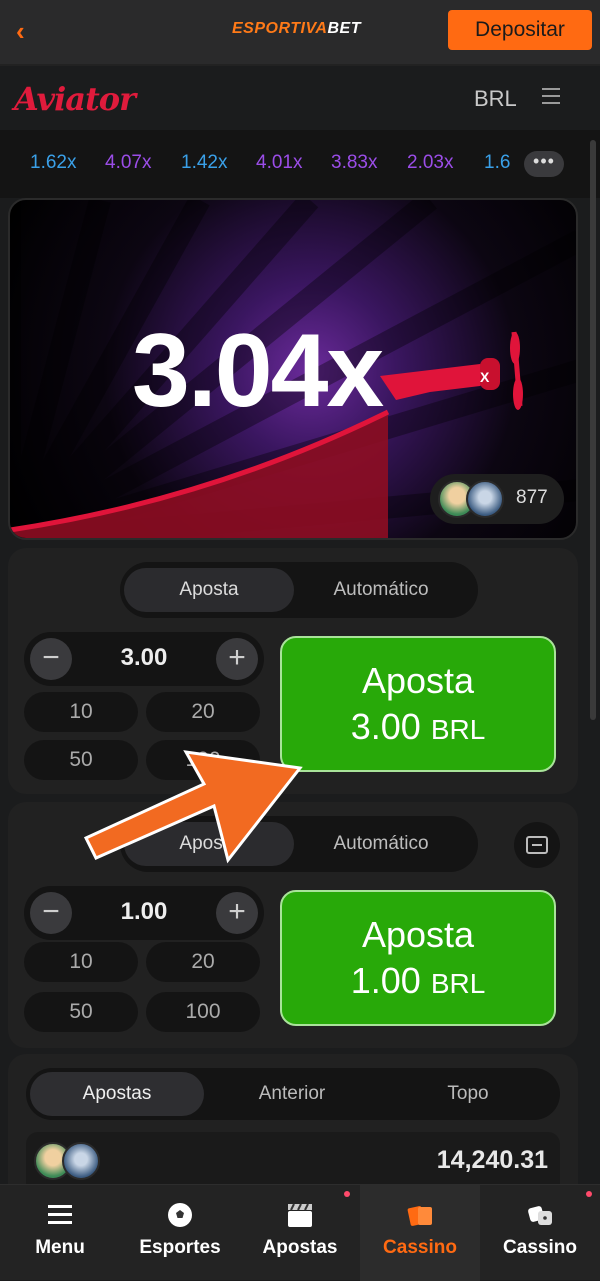 This screenshot has height=1281, width=600. Describe the element at coordinates (53, 162) in the screenshot. I see `history-multiplier: 1.62x` at that location.